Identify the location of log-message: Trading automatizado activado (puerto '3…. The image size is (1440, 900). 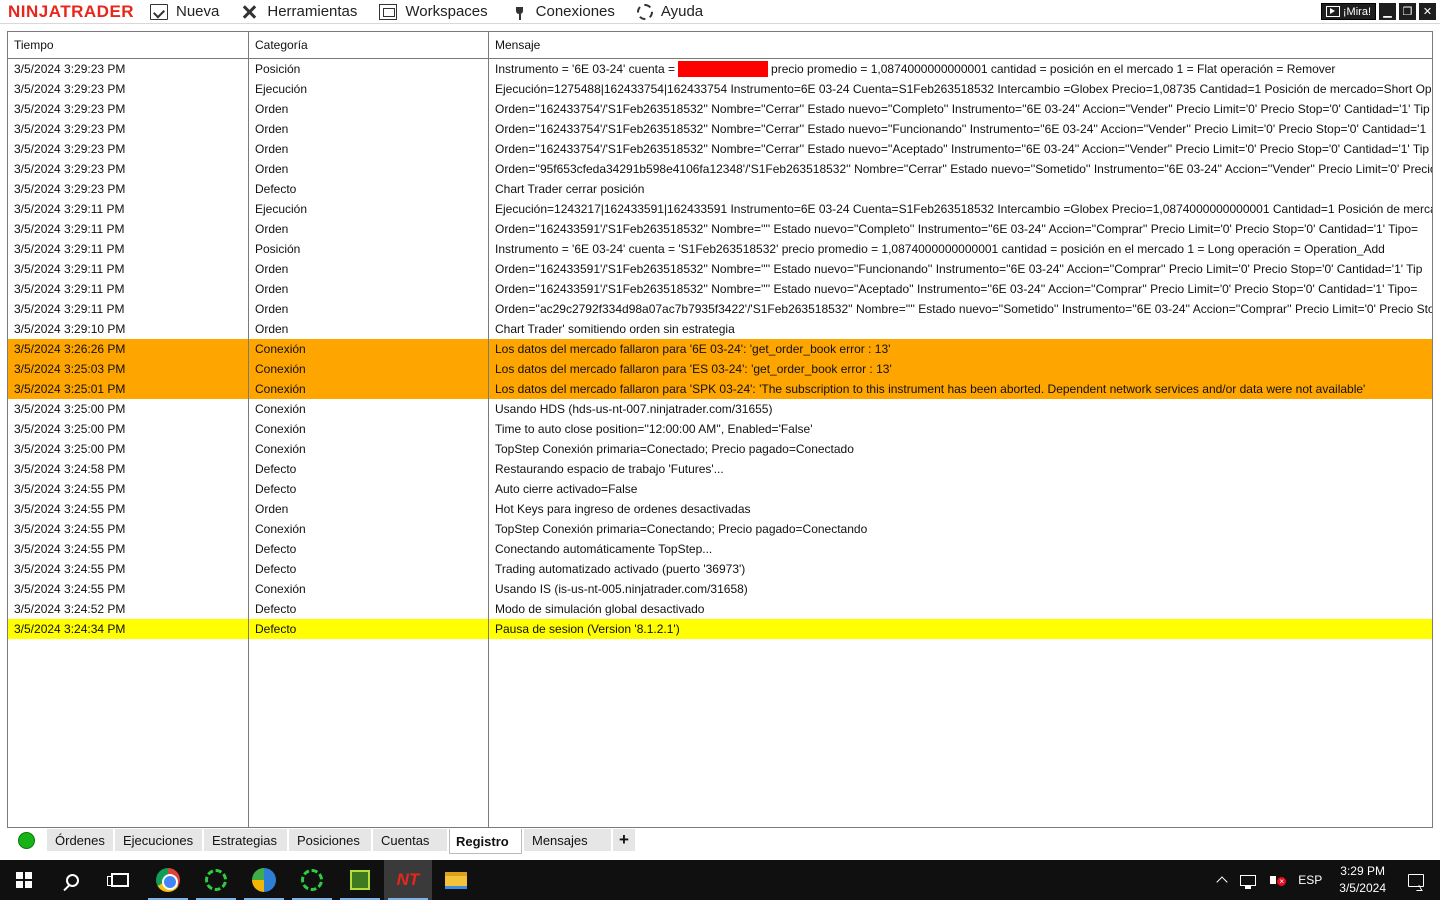
(620, 569).